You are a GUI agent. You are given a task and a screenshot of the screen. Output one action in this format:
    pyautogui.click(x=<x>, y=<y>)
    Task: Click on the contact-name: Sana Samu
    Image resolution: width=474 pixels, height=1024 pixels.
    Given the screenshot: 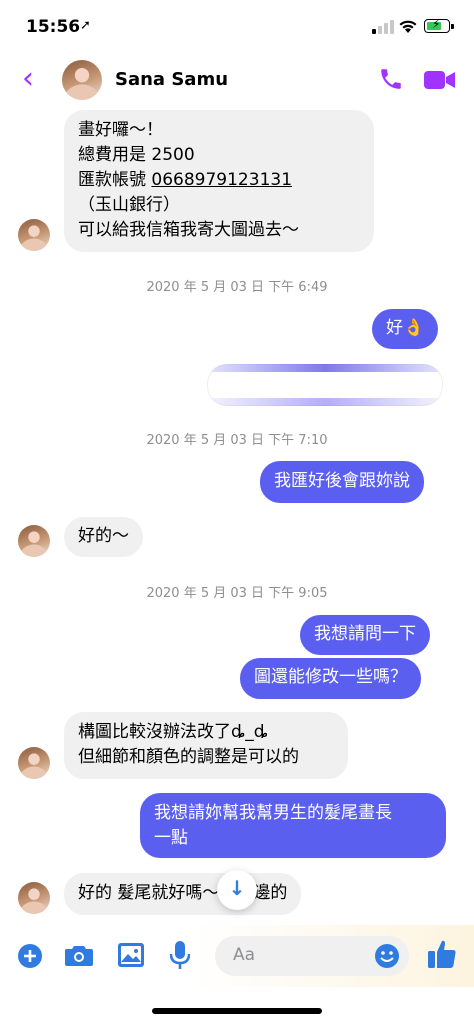 What is the action you would take?
    pyautogui.click(x=171, y=79)
    